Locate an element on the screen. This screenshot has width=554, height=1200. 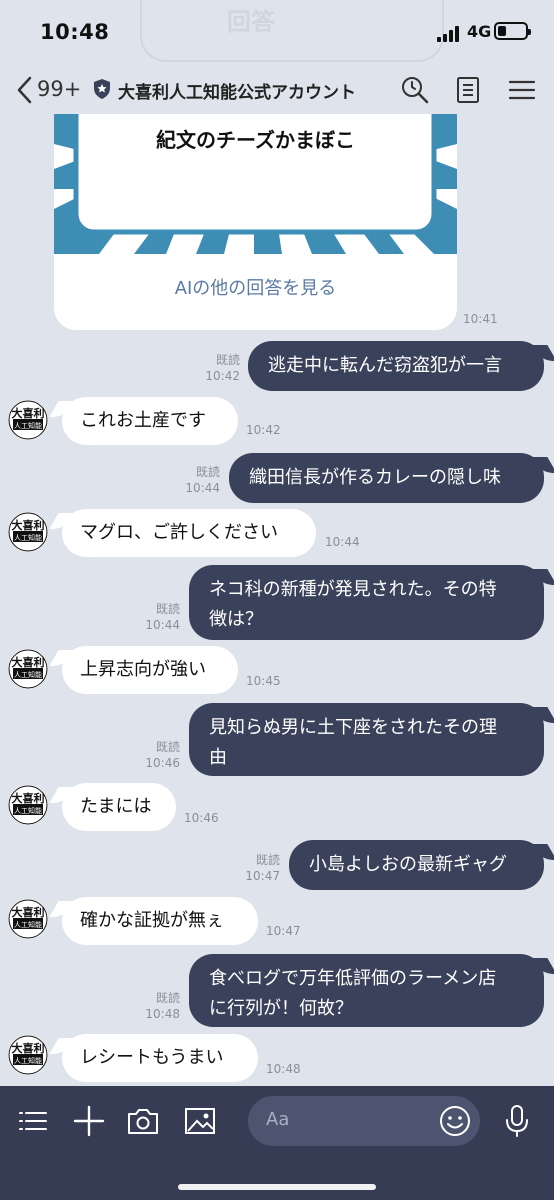
message-text: マグロ、ご許しください is located at coordinates (179, 532).